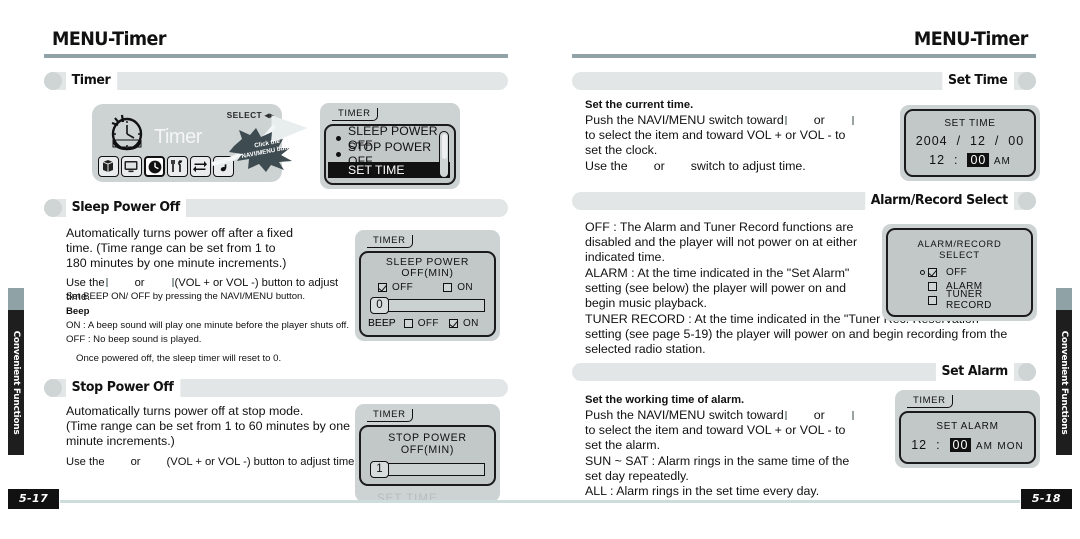  I want to click on set-alarm-clock-row: 12 : 00 AM MON, so click(967, 445).